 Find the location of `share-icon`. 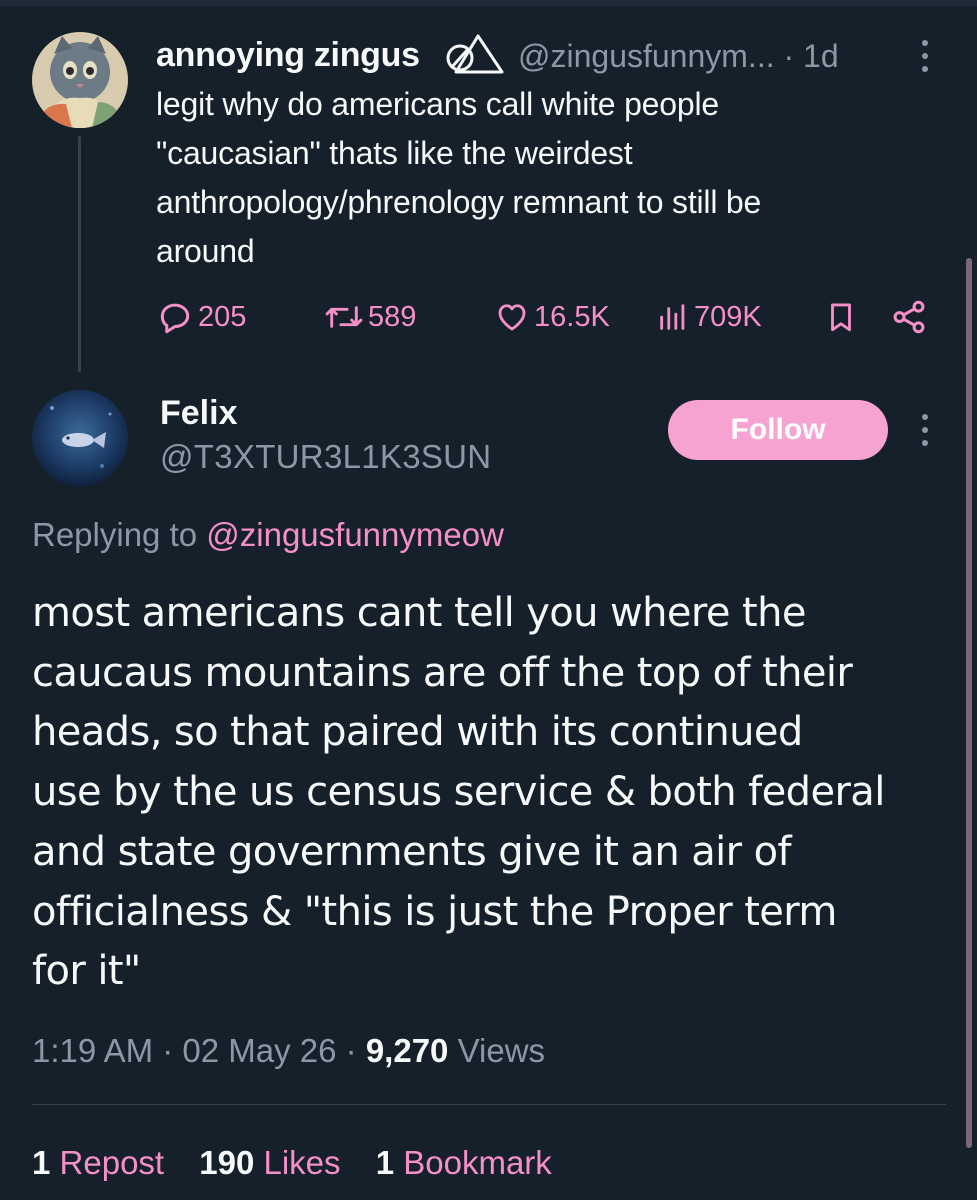

share-icon is located at coordinates (909, 317).